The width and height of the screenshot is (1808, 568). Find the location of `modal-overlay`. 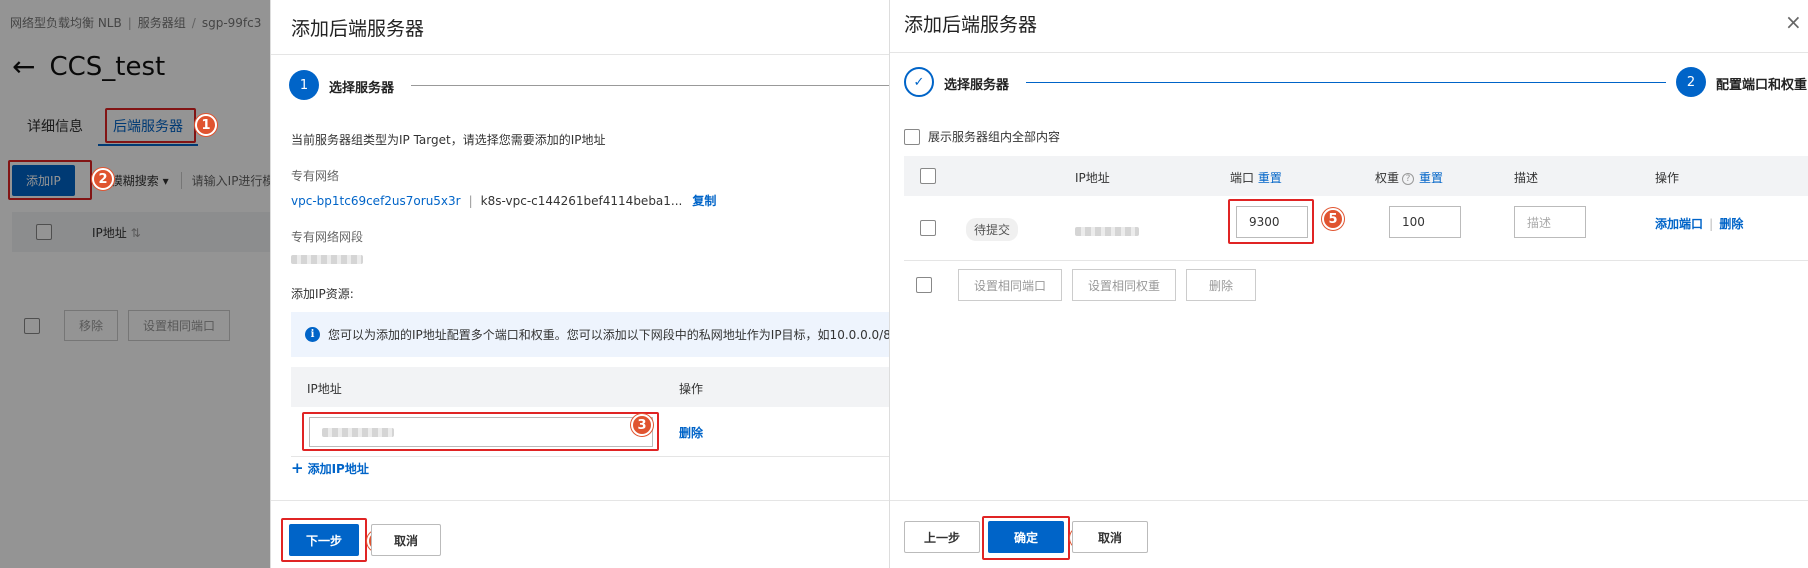

modal-overlay is located at coordinates (135, 284).